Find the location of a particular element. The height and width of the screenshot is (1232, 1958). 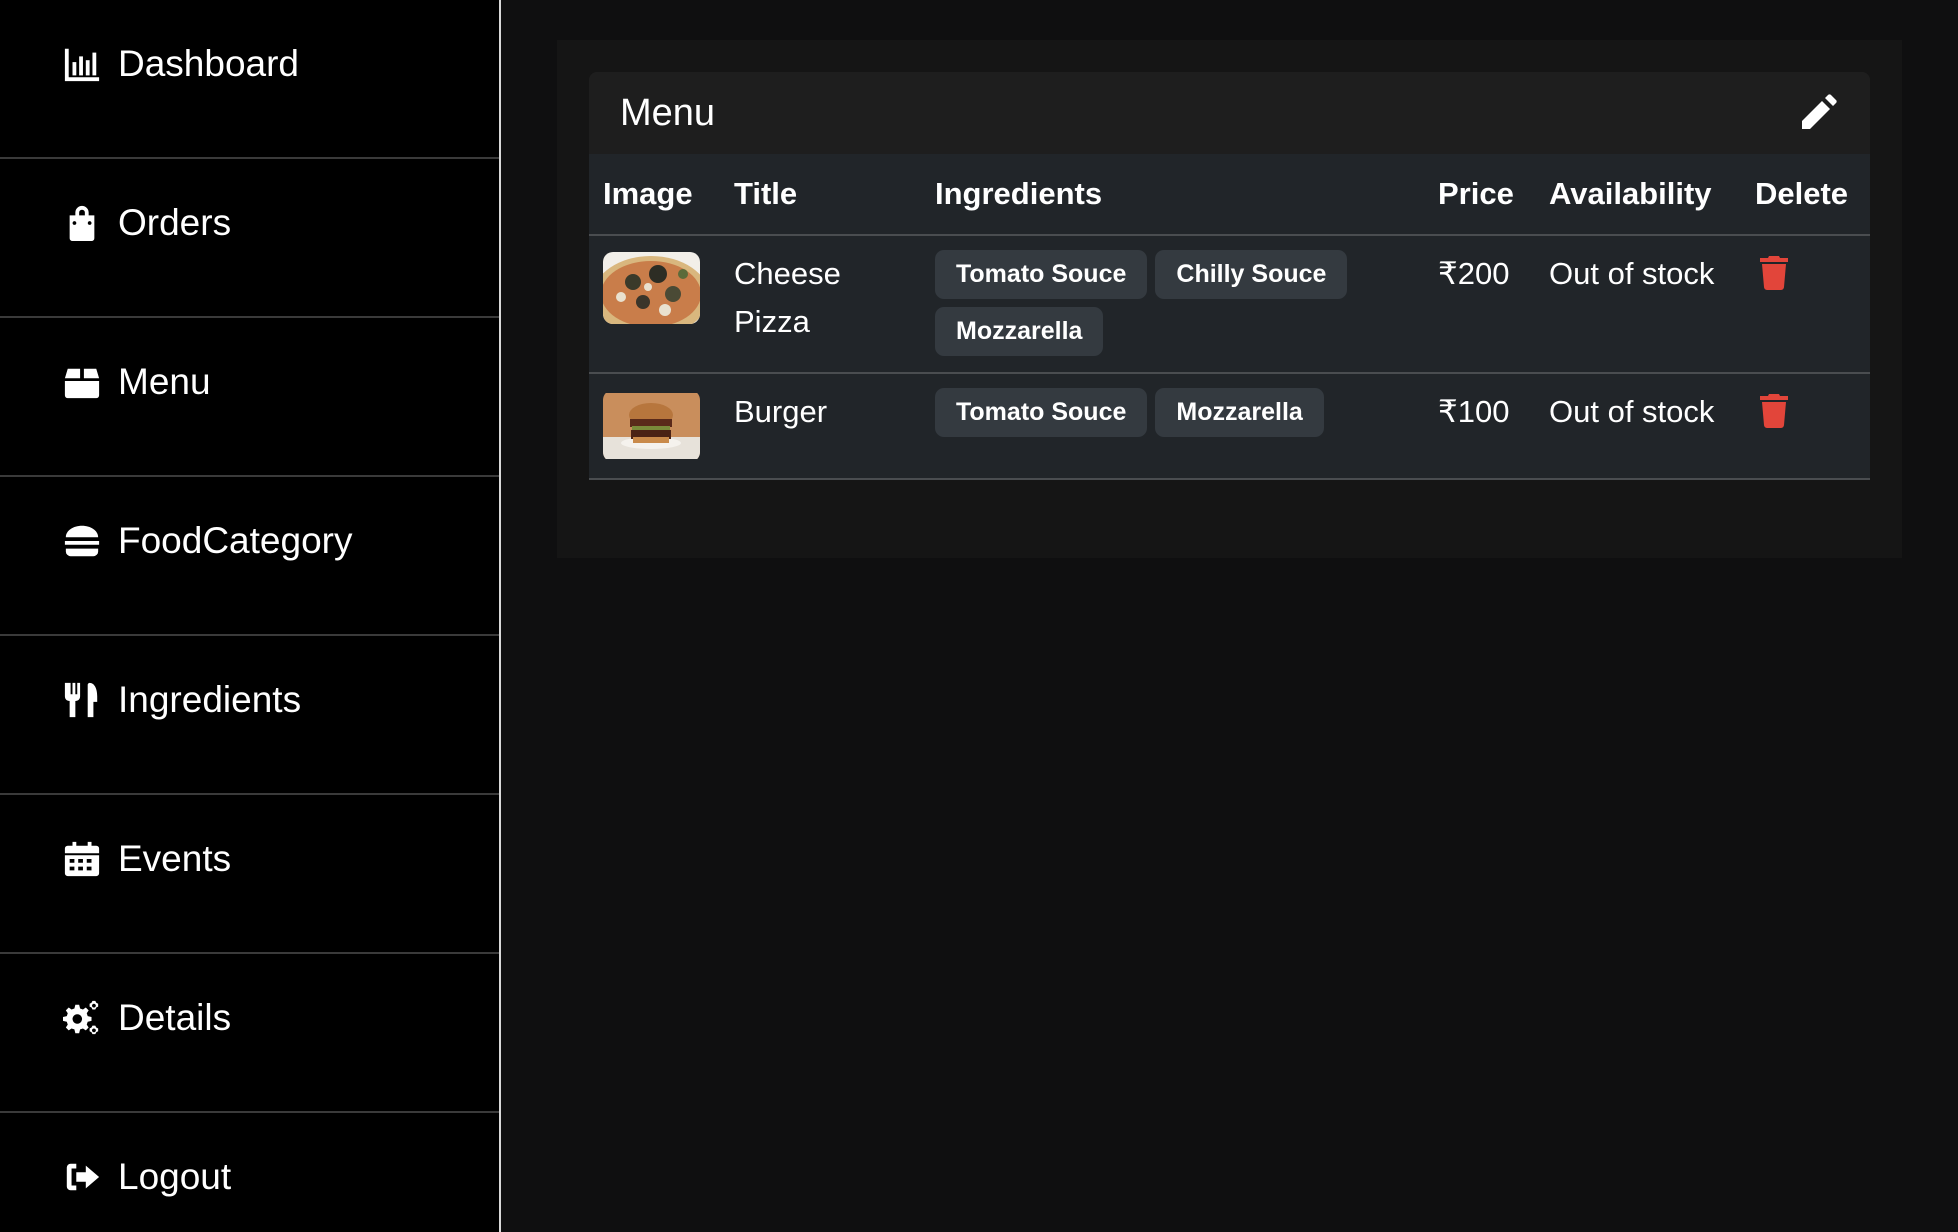

sidebar-item-label: Logout is located at coordinates (175, 1176).